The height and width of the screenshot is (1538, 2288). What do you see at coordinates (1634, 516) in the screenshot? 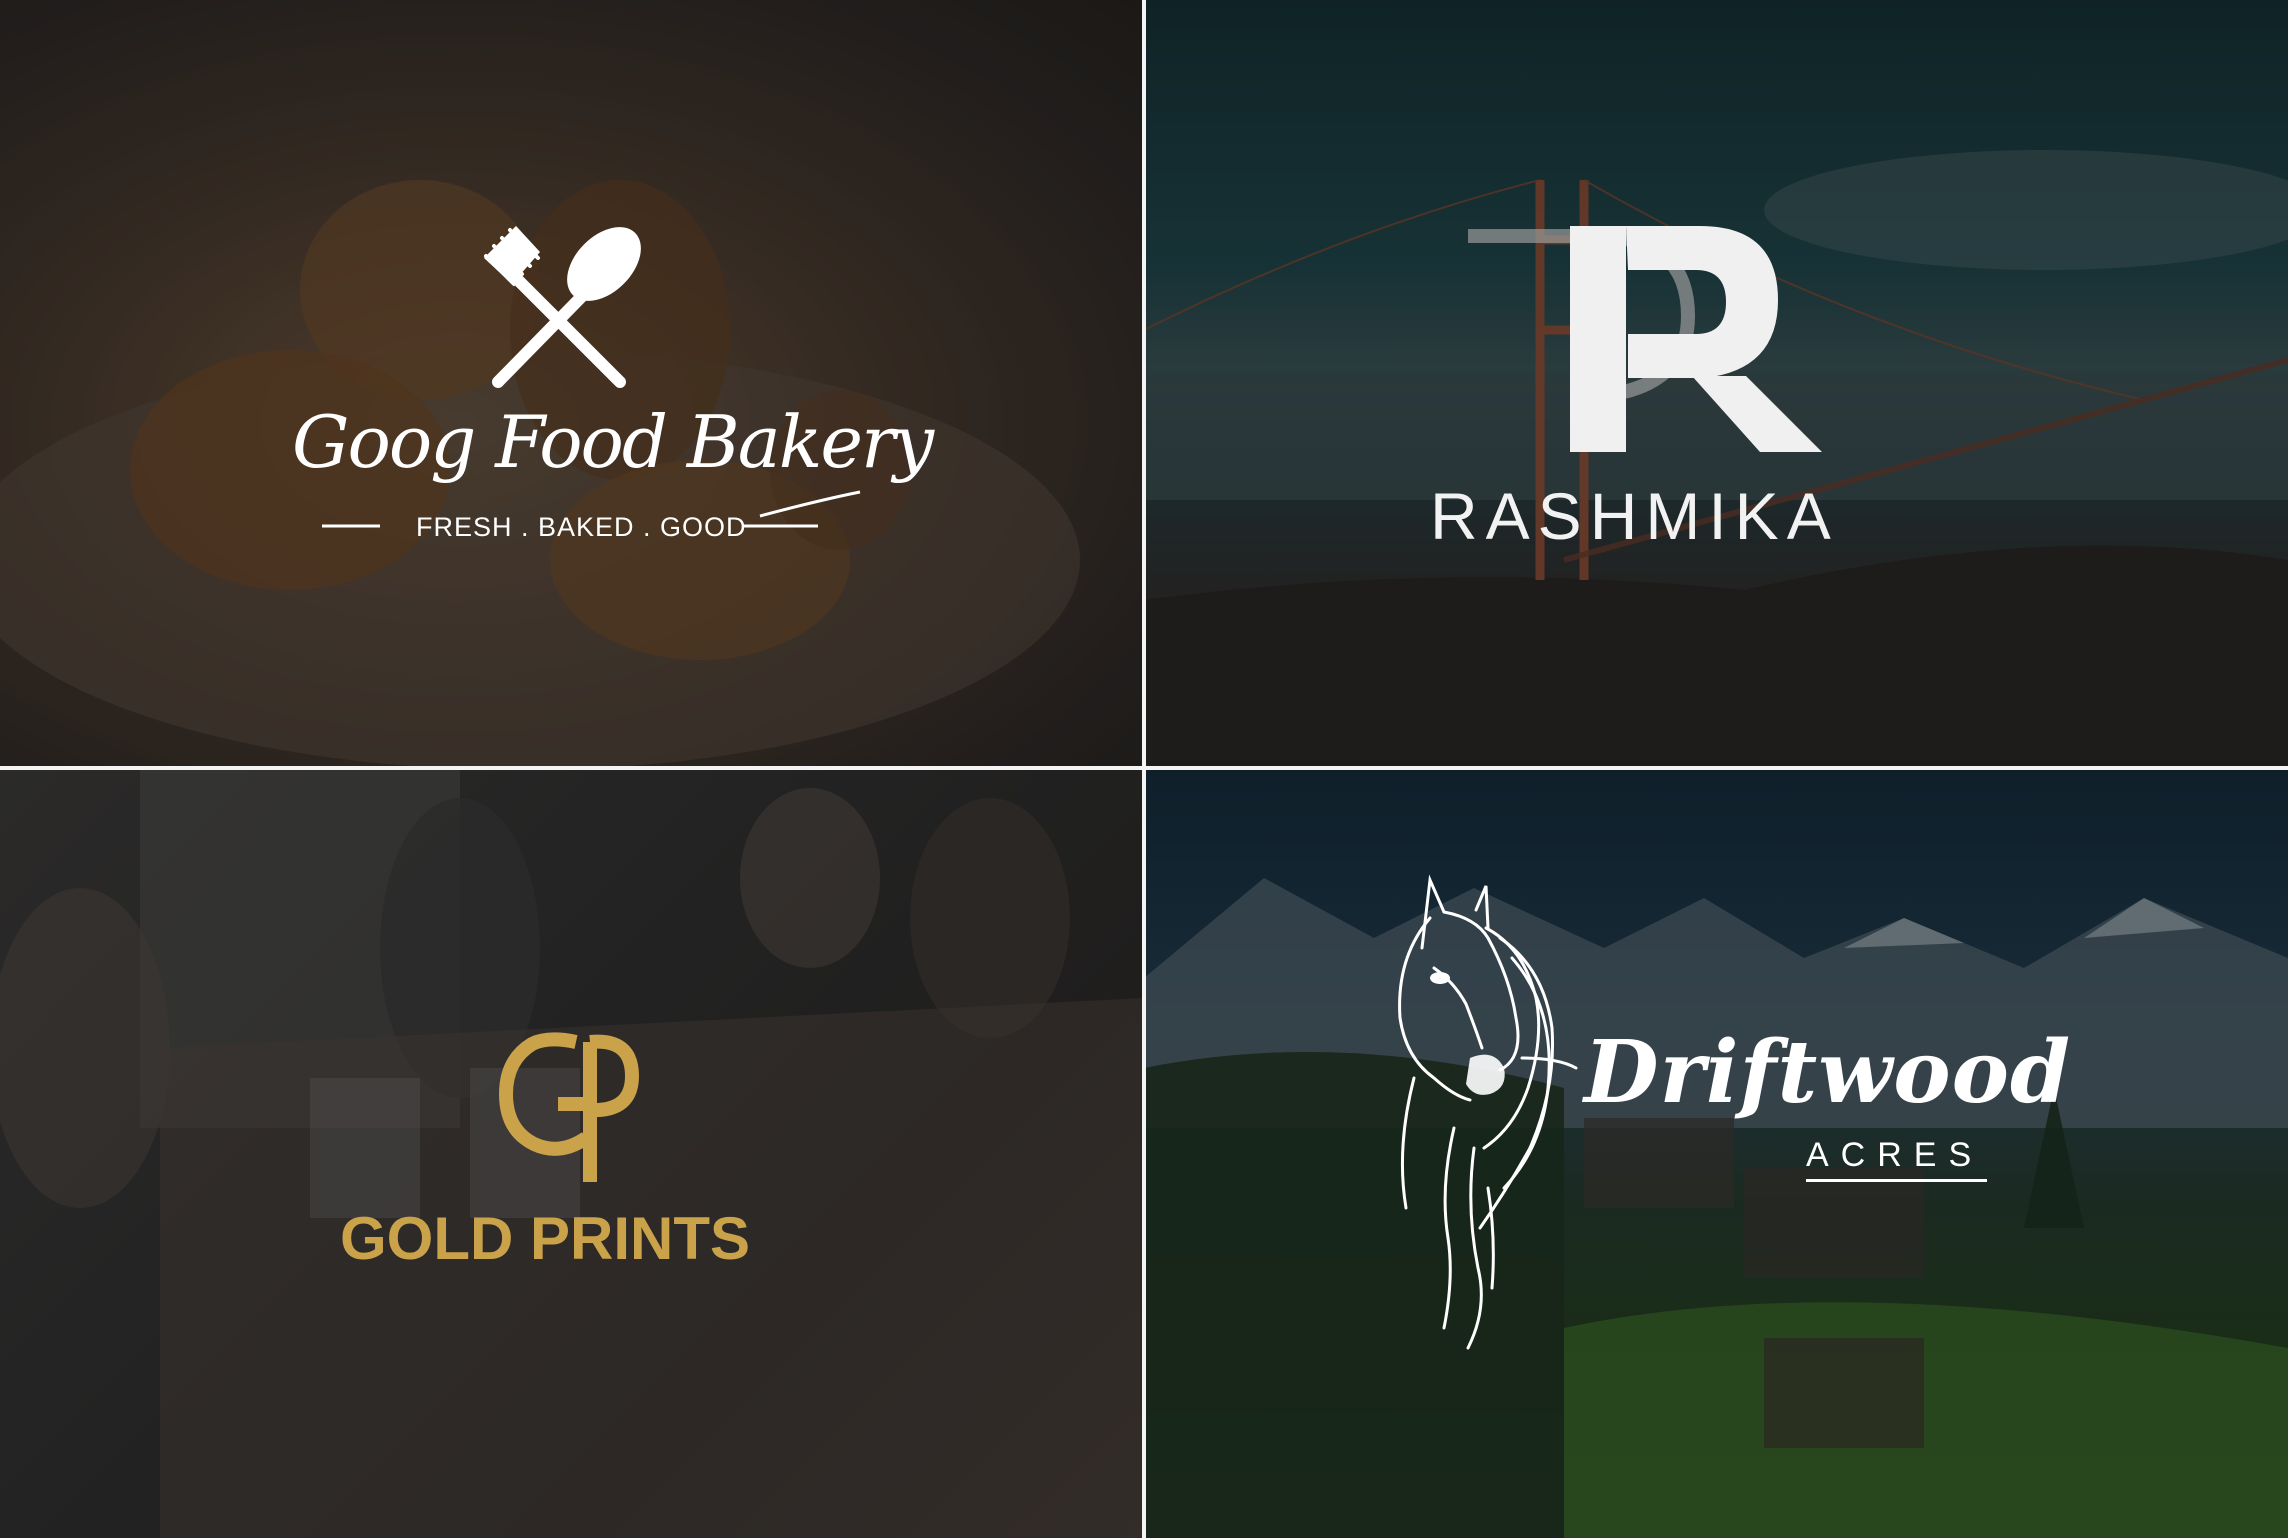
I see `rashmika-brand-name: RASHMIKA` at bounding box center [1634, 516].